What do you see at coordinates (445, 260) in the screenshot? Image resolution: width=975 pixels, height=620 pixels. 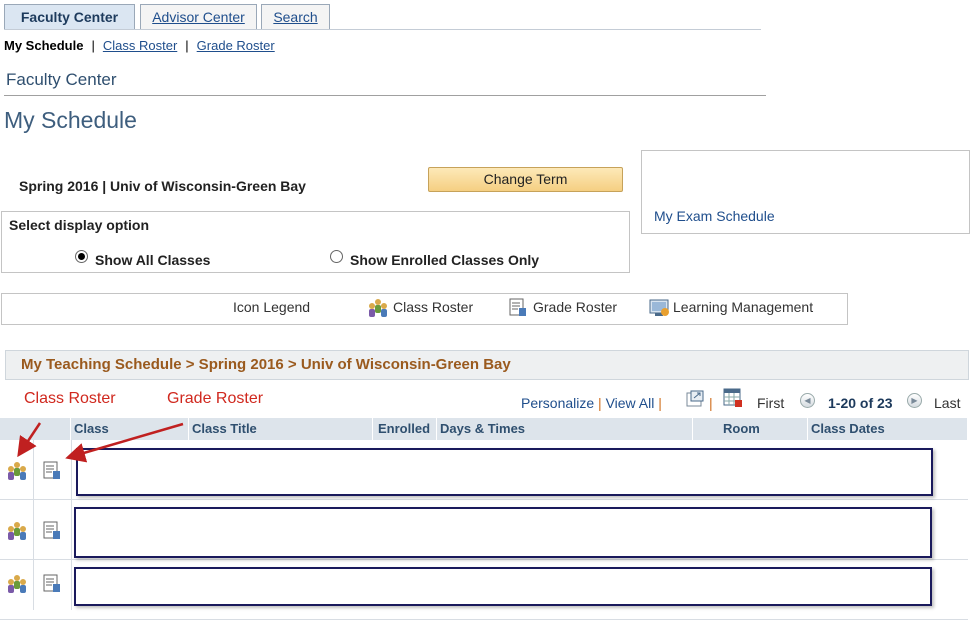 I see `show-enrolled-classes-label: Show Enrolled Classes Only` at bounding box center [445, 260].